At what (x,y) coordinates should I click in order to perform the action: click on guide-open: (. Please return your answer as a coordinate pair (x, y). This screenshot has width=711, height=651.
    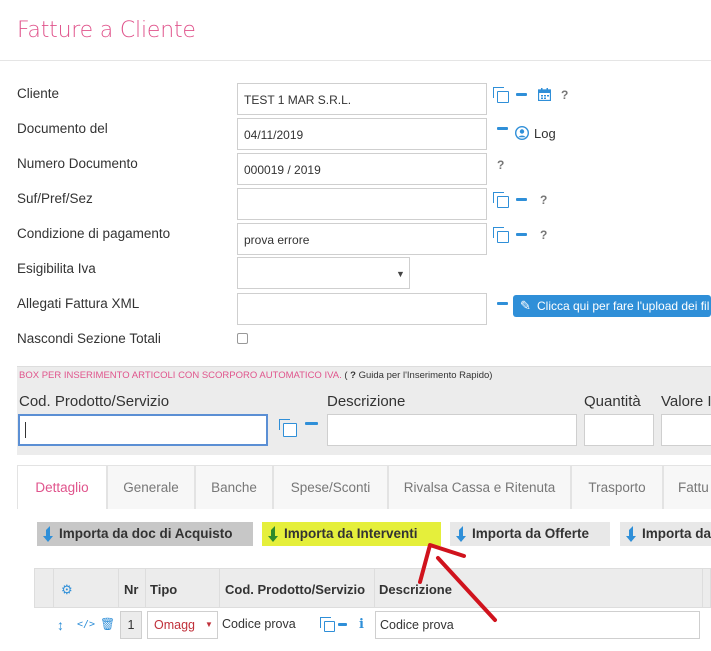
    Looking at the image, I should click on (346, 375).